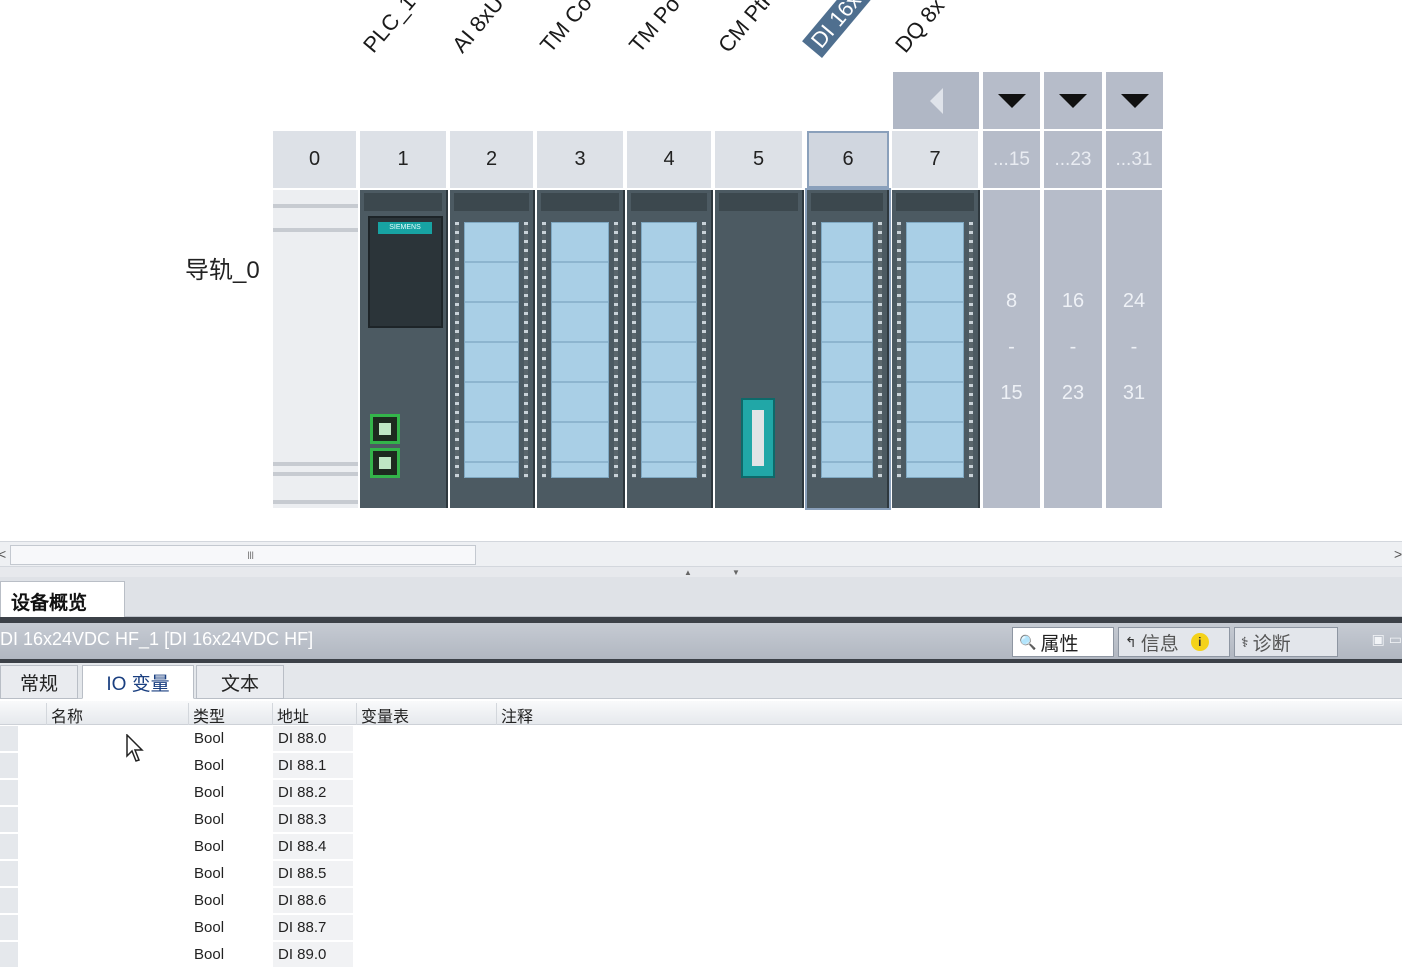 The image size is (1402, 968). What do you see at coordinates (758, 438) in the screenshot?
I see `serial-connector-icon` at bounding box center [758, 438].